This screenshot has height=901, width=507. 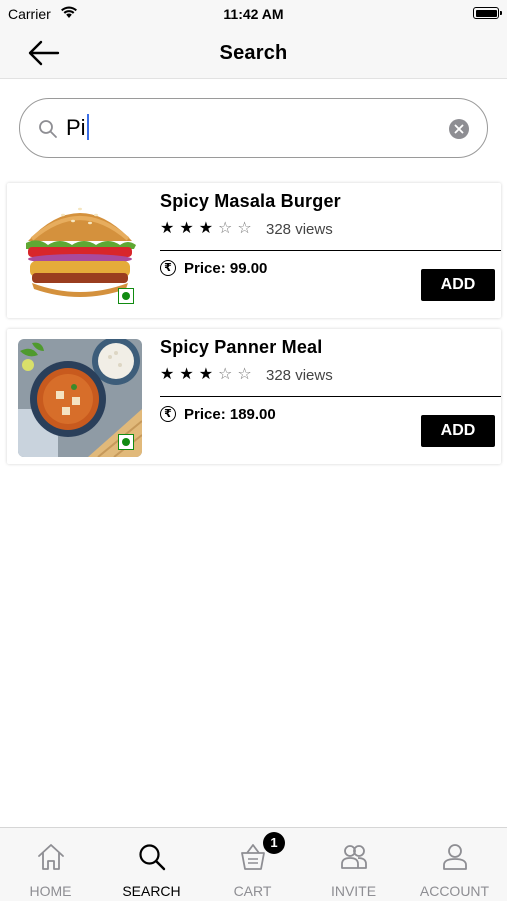 I want to click on tab-cart: 1 CART, so click(x=252, y=864).